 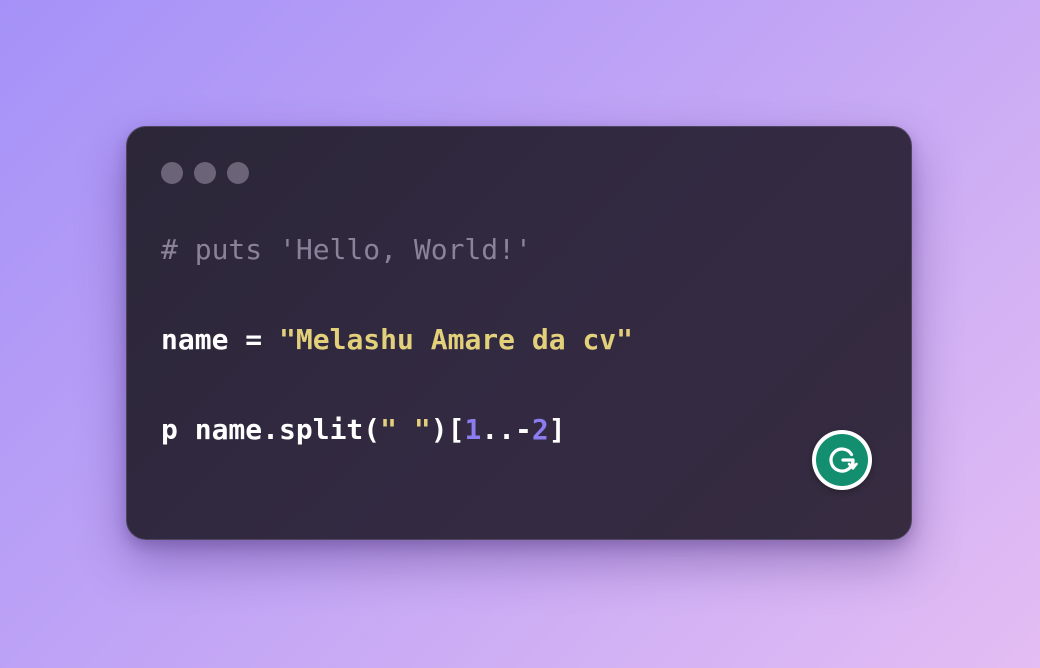 I want to click on range-operator-token: ..-, so click(x=506, y=429).